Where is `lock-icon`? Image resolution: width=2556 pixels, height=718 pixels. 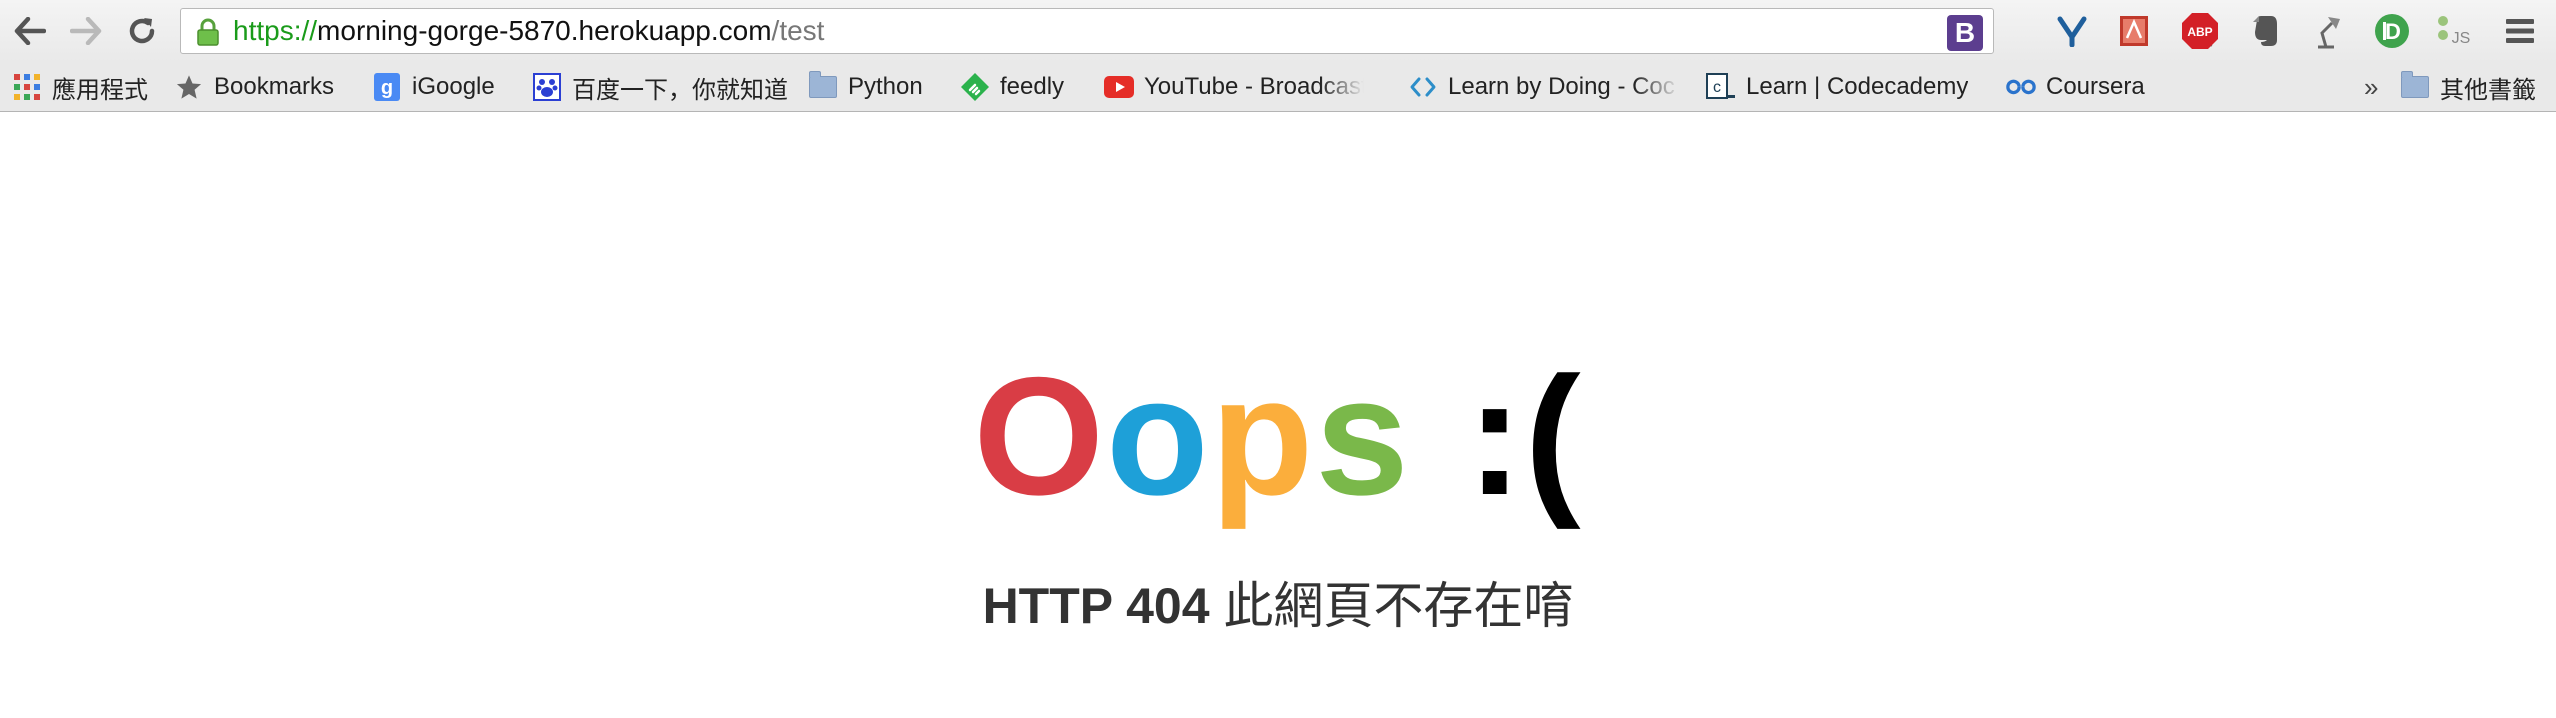
lock-icon is located at coordinates (208, 32).